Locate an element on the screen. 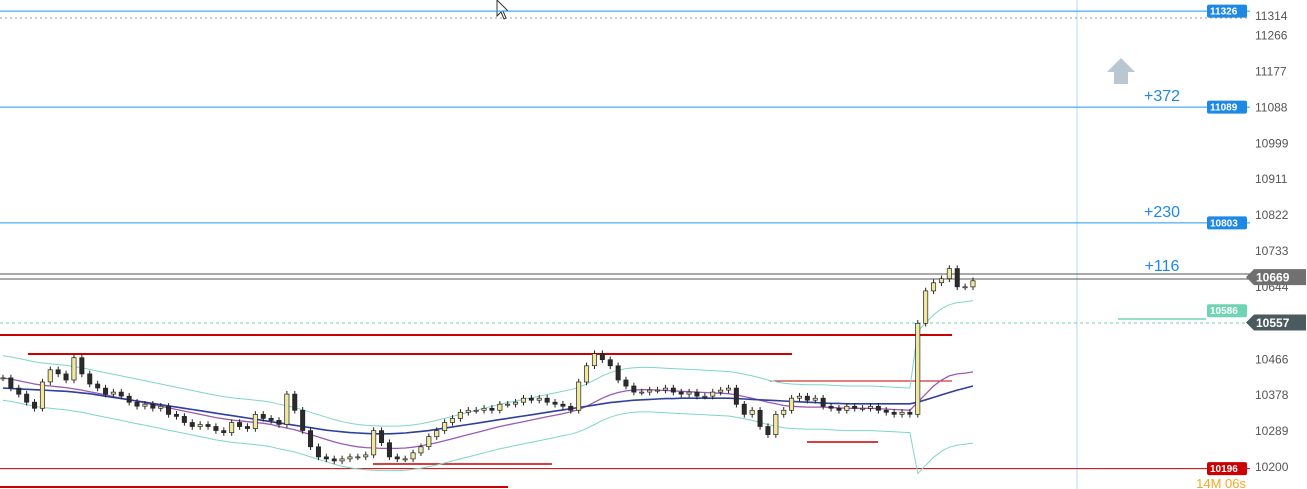  y-axis-tick-label: 10733 is located at coordinates (1272, 251).